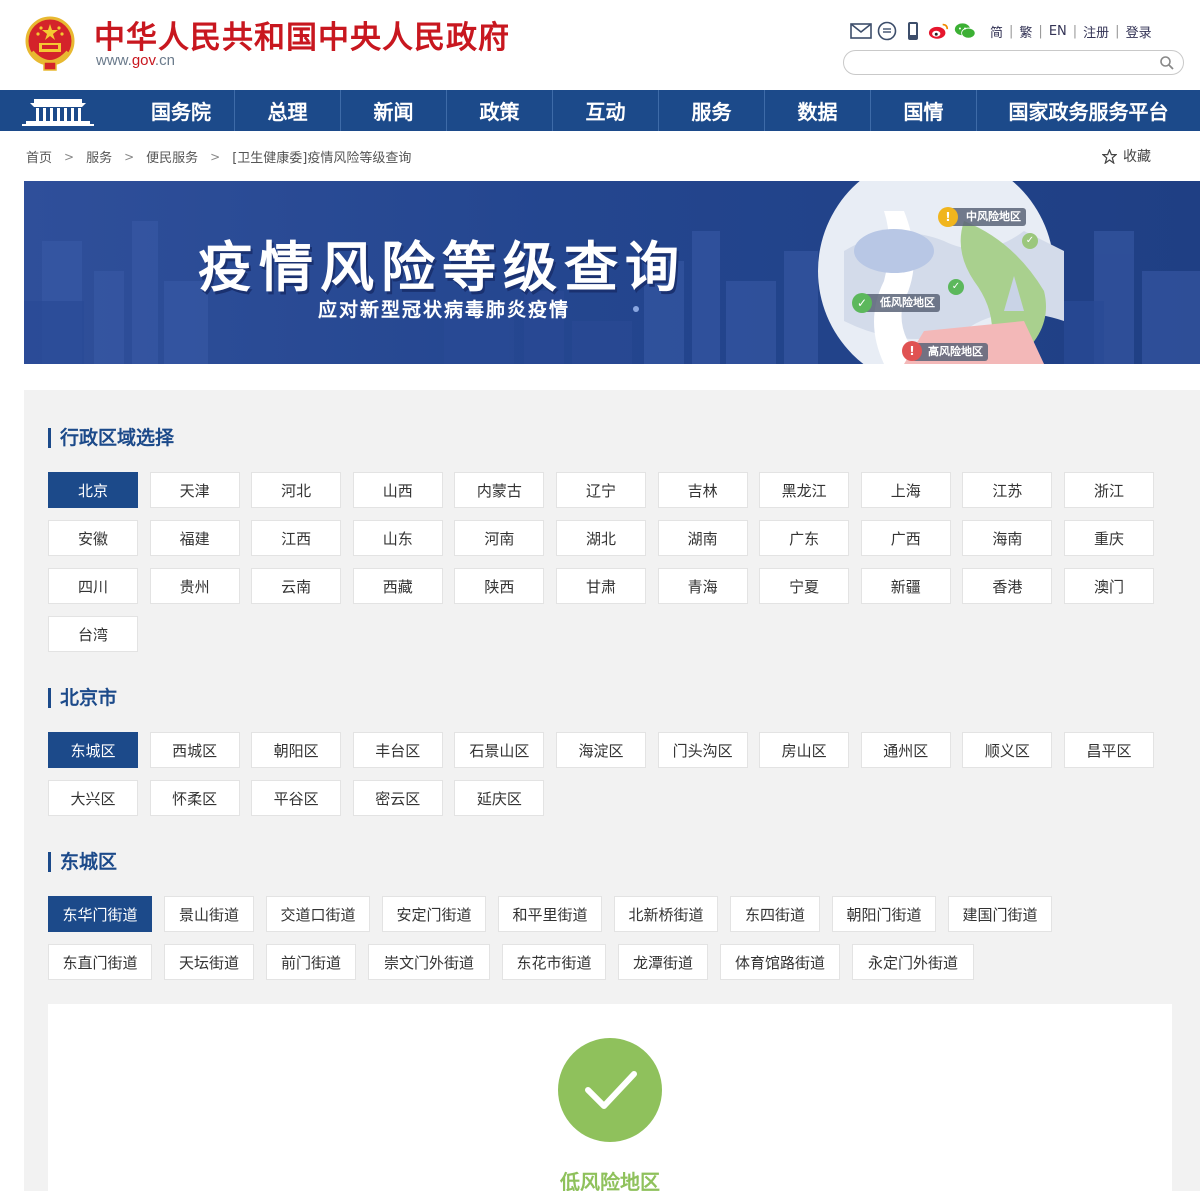 This screenshot has height=1191, width=1200. What do you see at coordinates (209, 962) in the screenshot?
I see `street-button: 天坛街道` at bounding box center [209, 962].